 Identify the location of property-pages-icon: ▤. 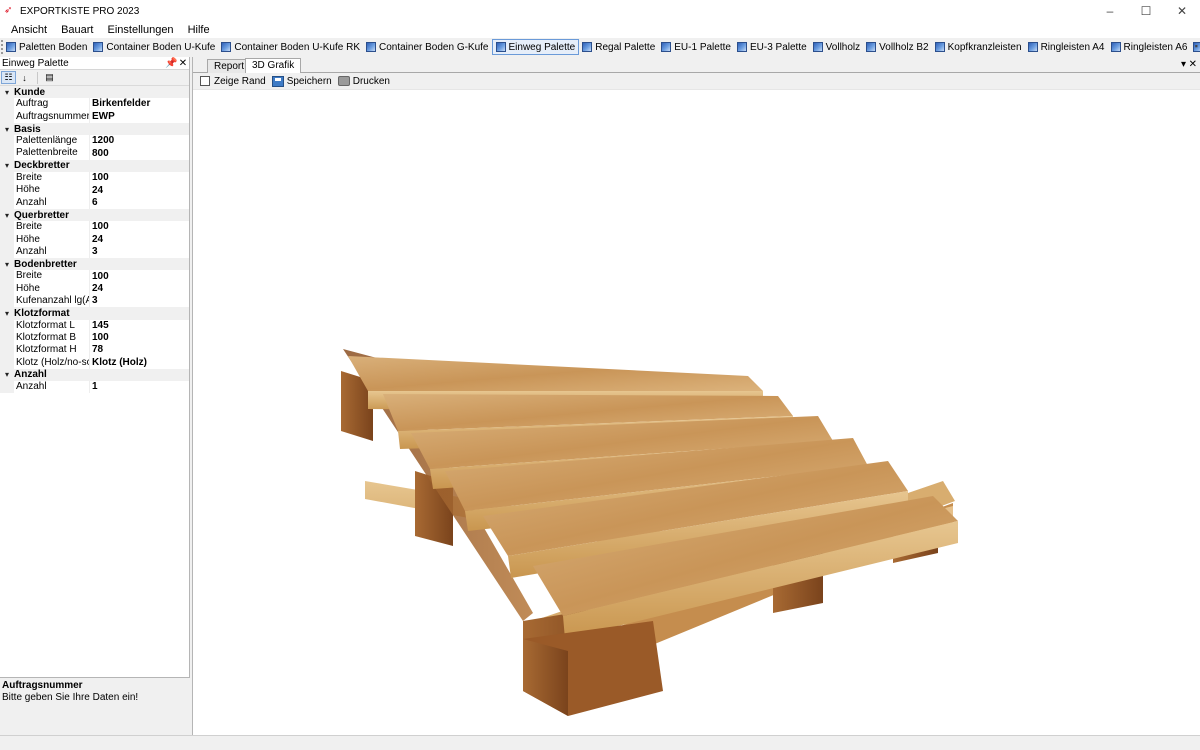
(49, 77).